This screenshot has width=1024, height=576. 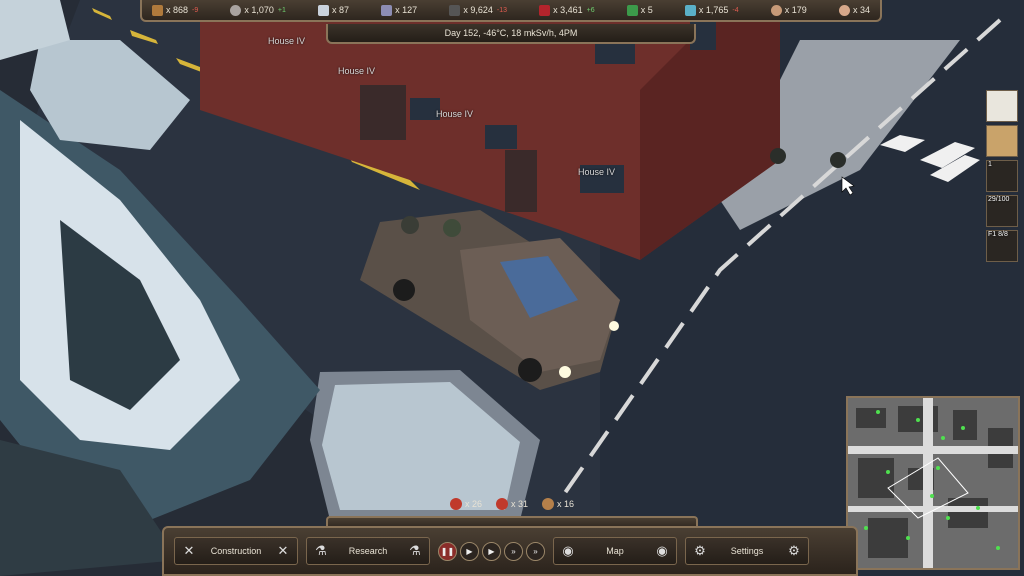 I want to click on fastest-forward-icon: », so click(x=535, y=551).